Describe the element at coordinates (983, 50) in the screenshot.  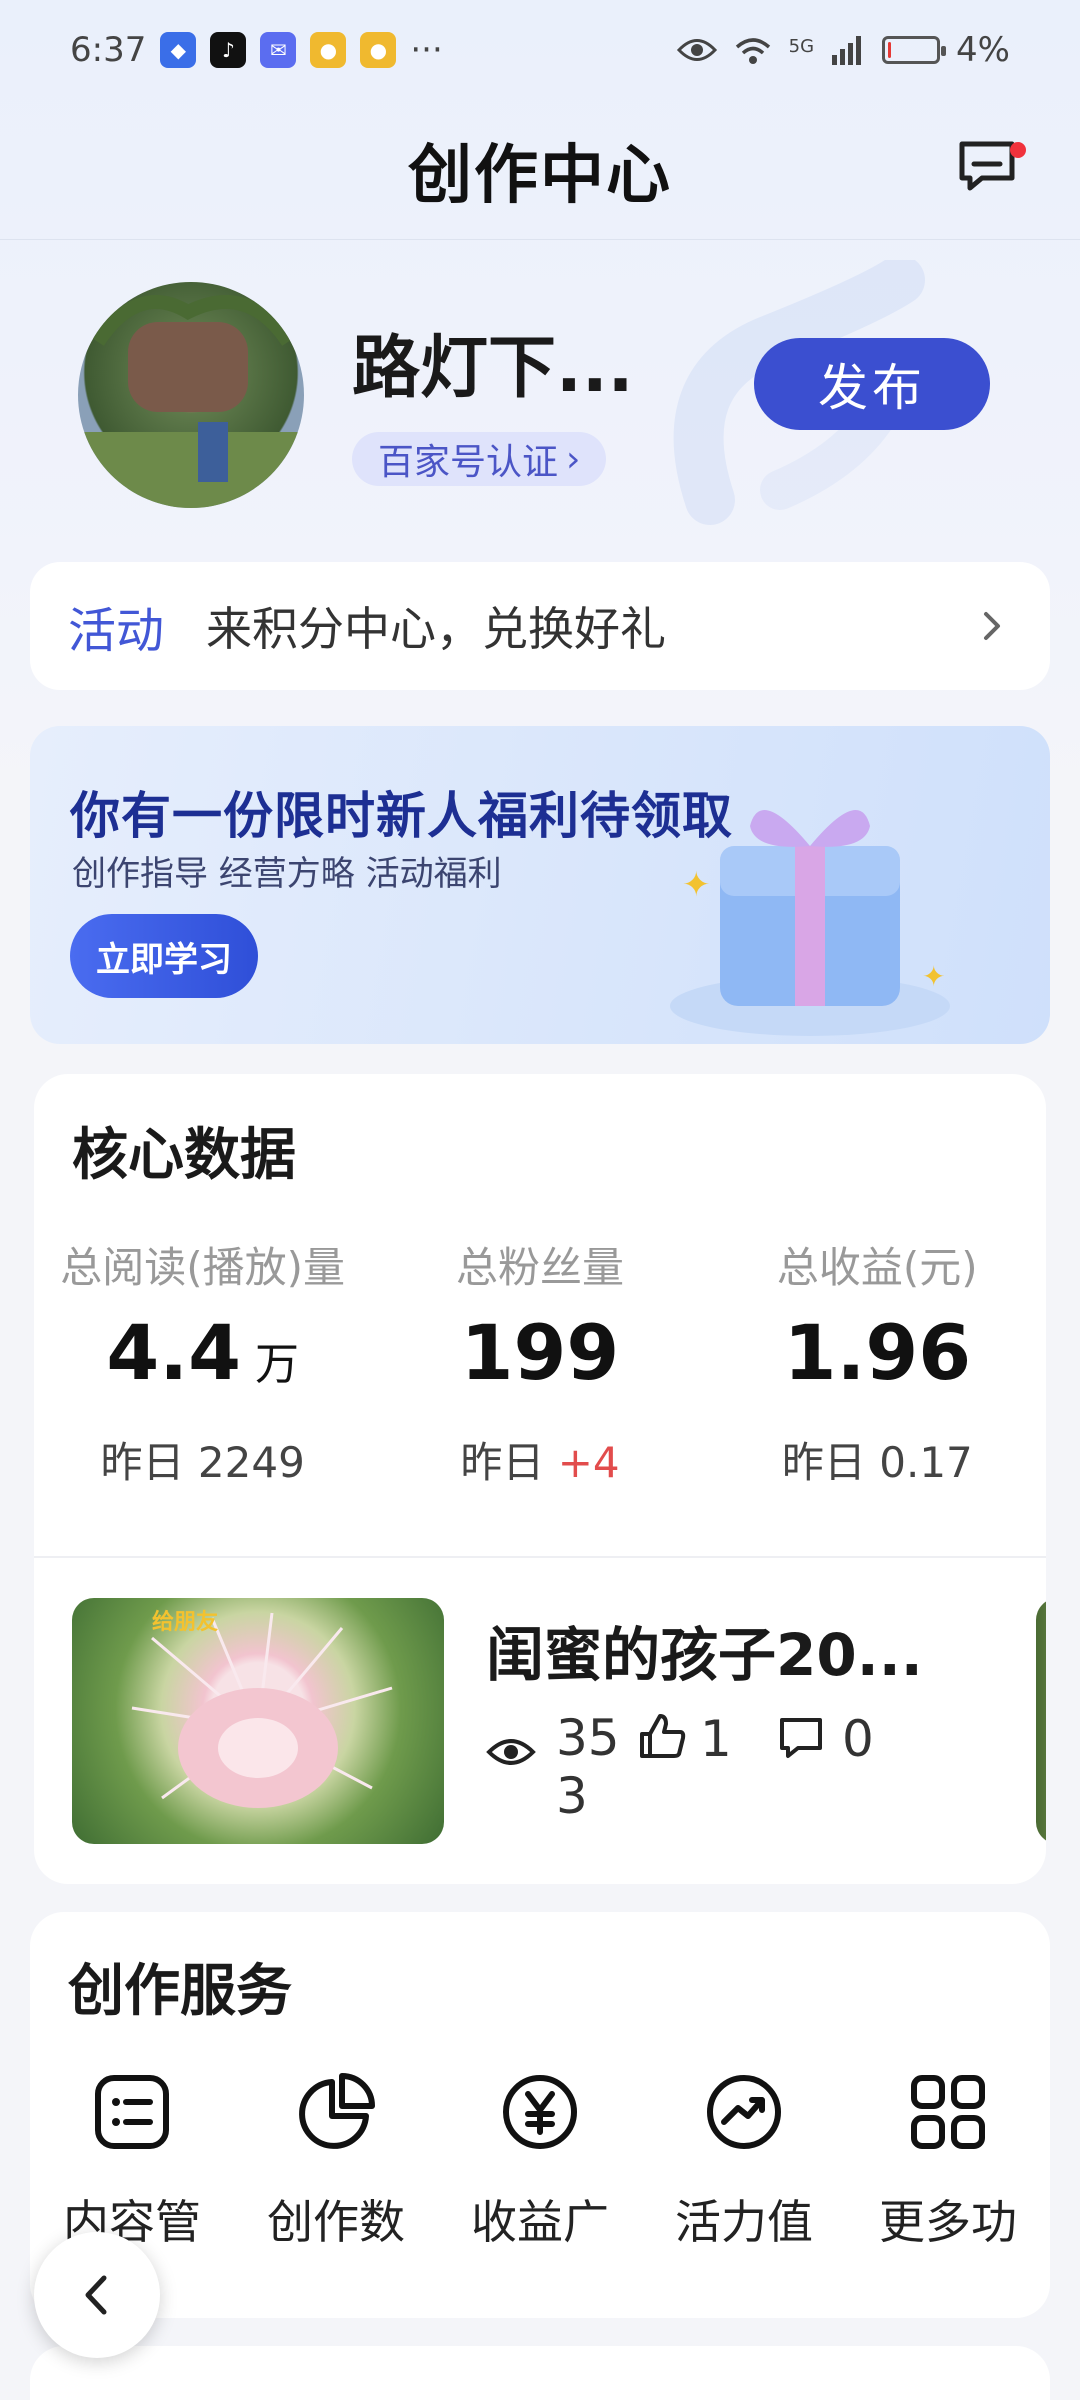
I see `battery-percent: 4%` at that location.